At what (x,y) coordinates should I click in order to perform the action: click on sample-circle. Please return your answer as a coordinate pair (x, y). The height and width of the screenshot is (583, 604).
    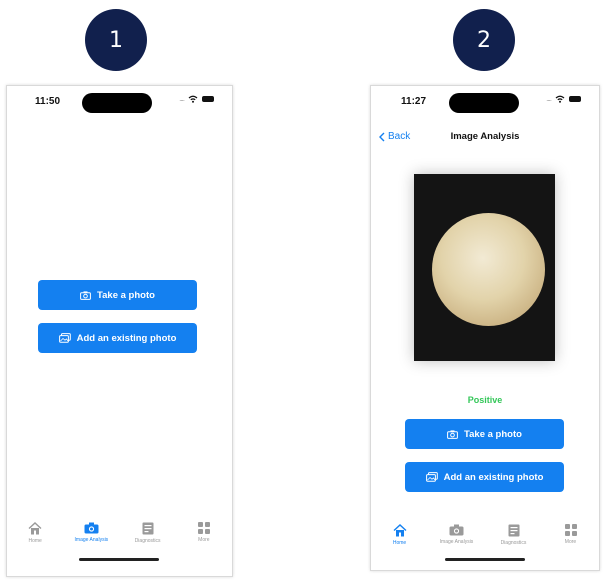
    Looking at the image, I should click on (488, 269).